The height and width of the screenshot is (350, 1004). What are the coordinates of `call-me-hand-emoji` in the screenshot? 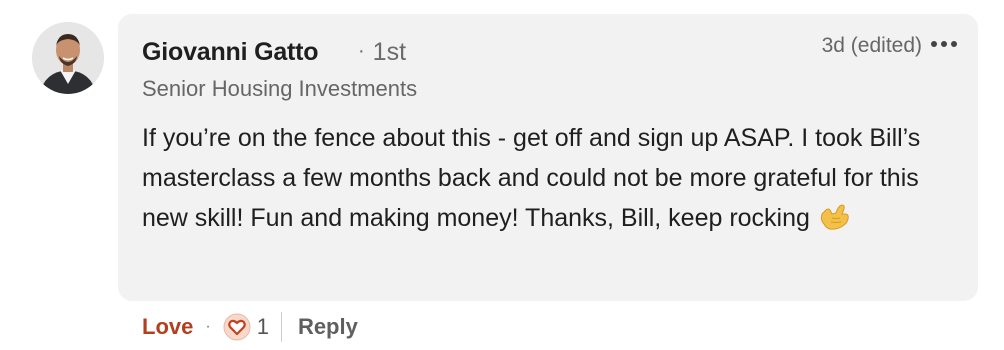 It's located at (834, 217).